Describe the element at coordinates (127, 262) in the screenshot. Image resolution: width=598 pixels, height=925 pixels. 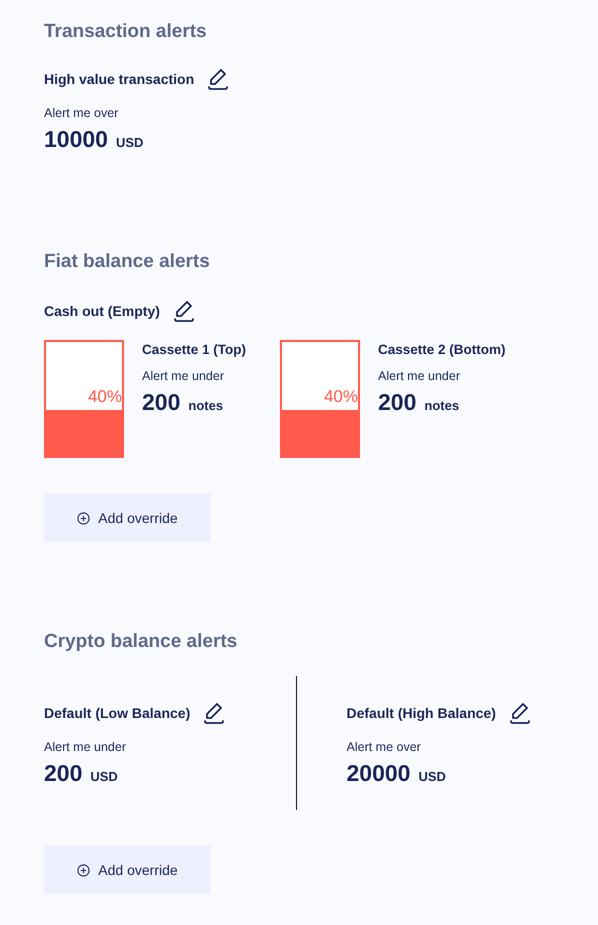
I see `section-title: Fiat balance alerts` at that location.